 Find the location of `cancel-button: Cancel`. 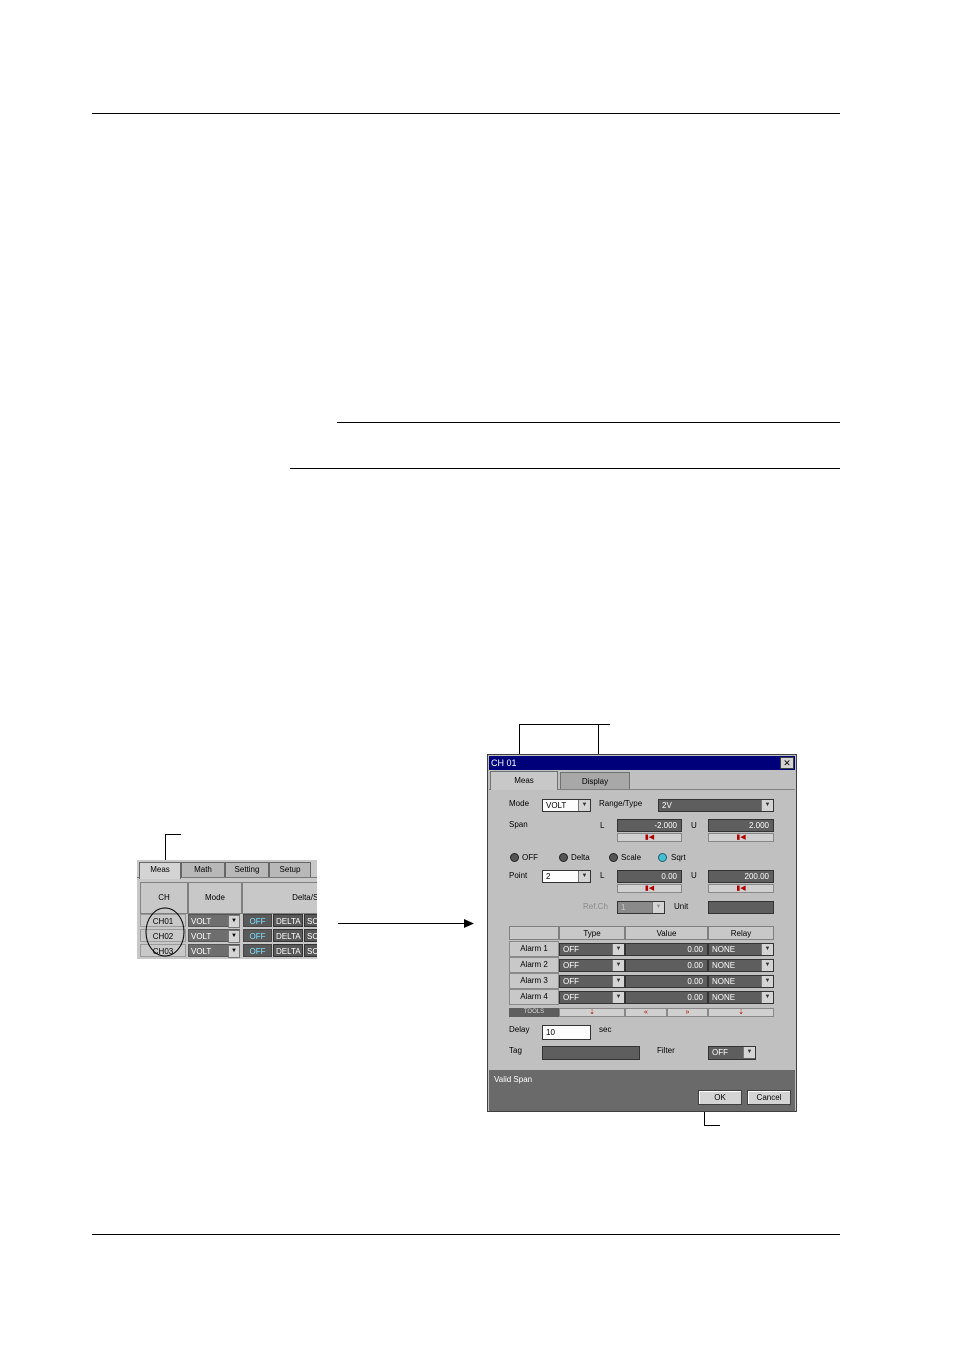

cancel-button: Cancel is located at coordinates (769, 1097).